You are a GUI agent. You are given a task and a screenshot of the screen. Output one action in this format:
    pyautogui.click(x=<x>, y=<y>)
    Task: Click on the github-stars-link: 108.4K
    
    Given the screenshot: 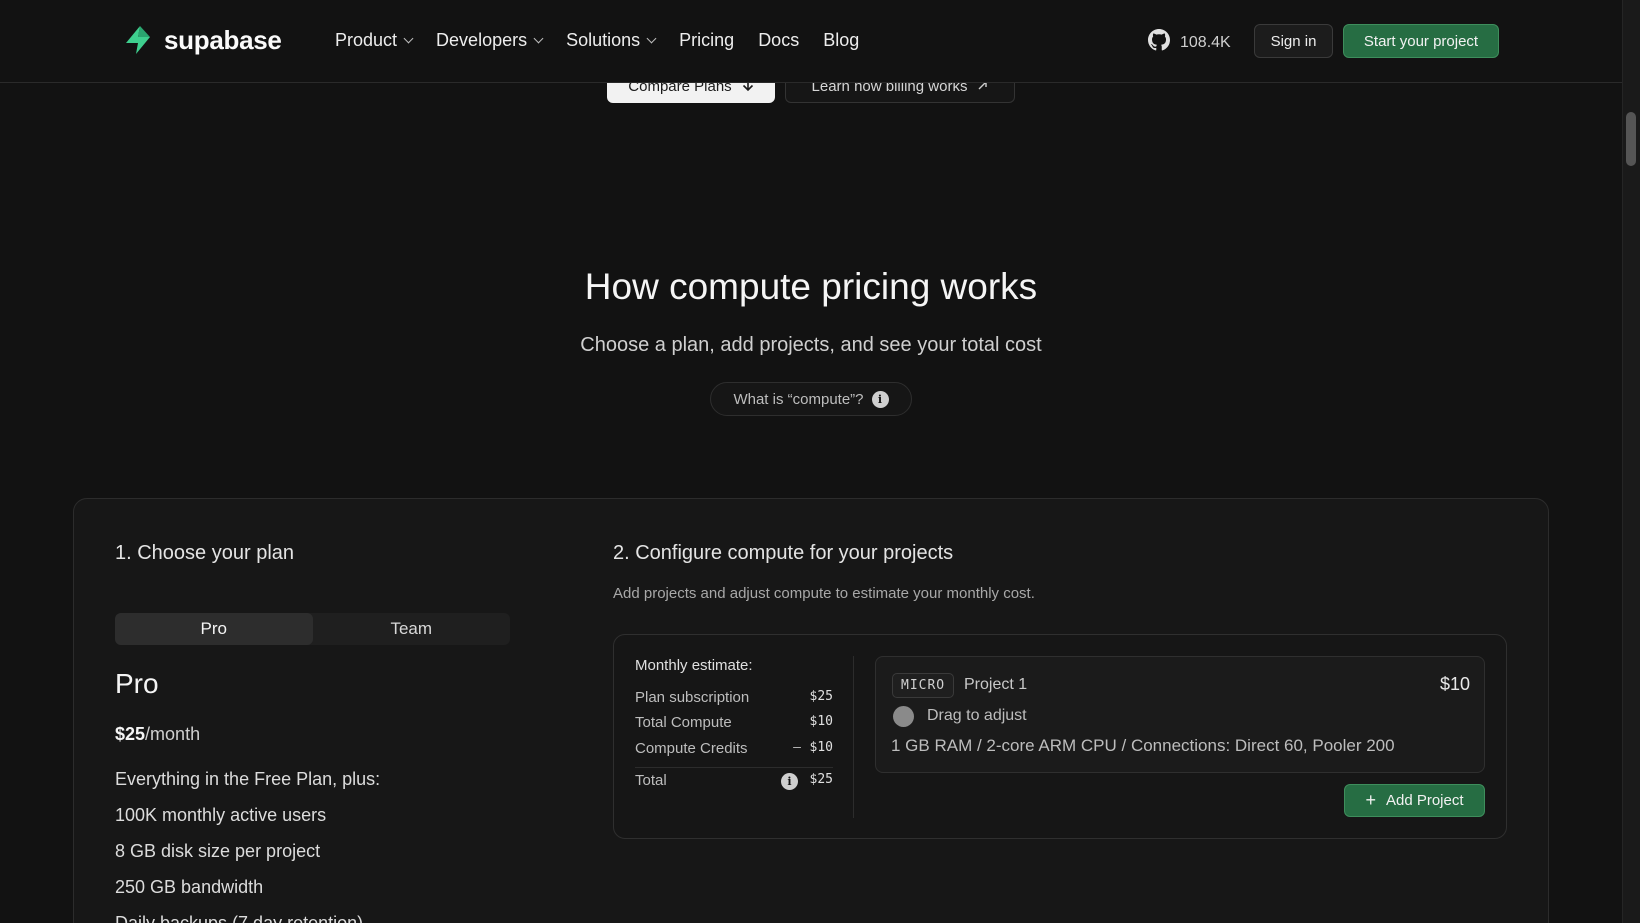 What is the action you would take?
    pyautogui.click(x=1189, y=42)
    